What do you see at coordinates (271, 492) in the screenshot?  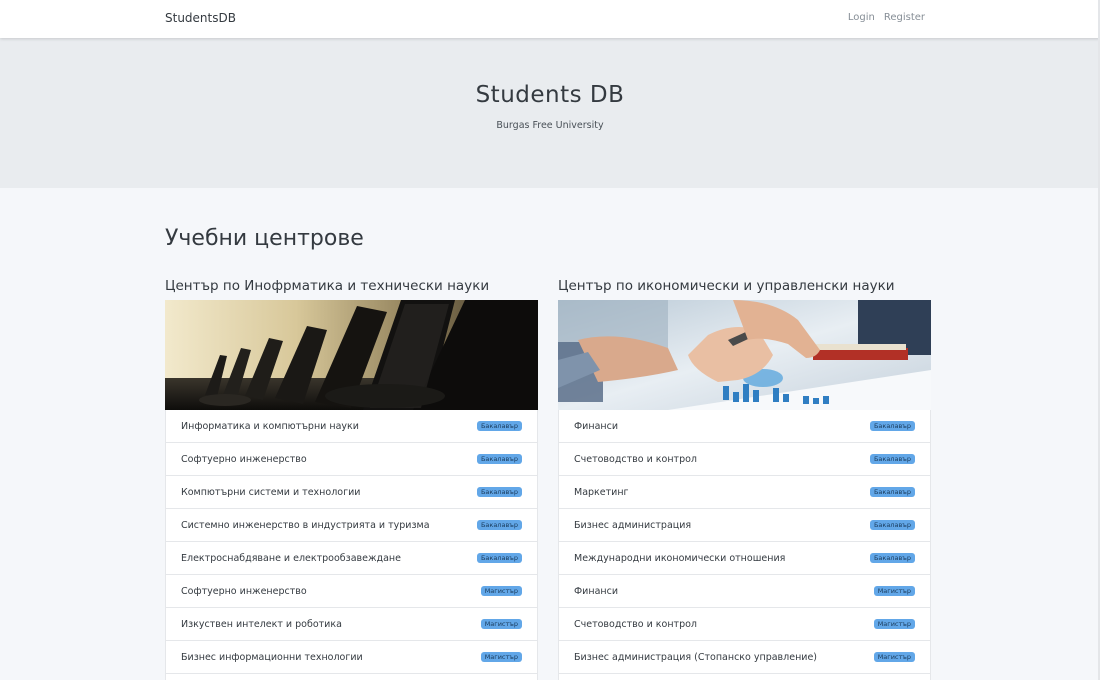 I see `program-name: Компютърни системи и технологии` at bounding box center [271, 492].